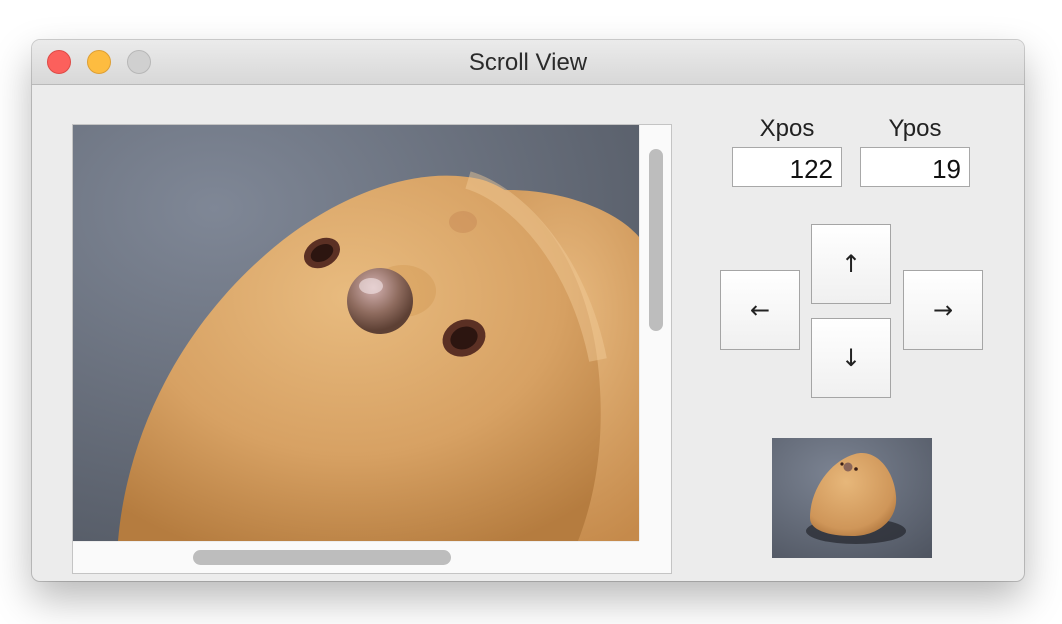 This screenshot has height=624, width=1062. Describe the element at coordinates (655, 557) in the screenshot. I see `scrollbar-corner` at that location.